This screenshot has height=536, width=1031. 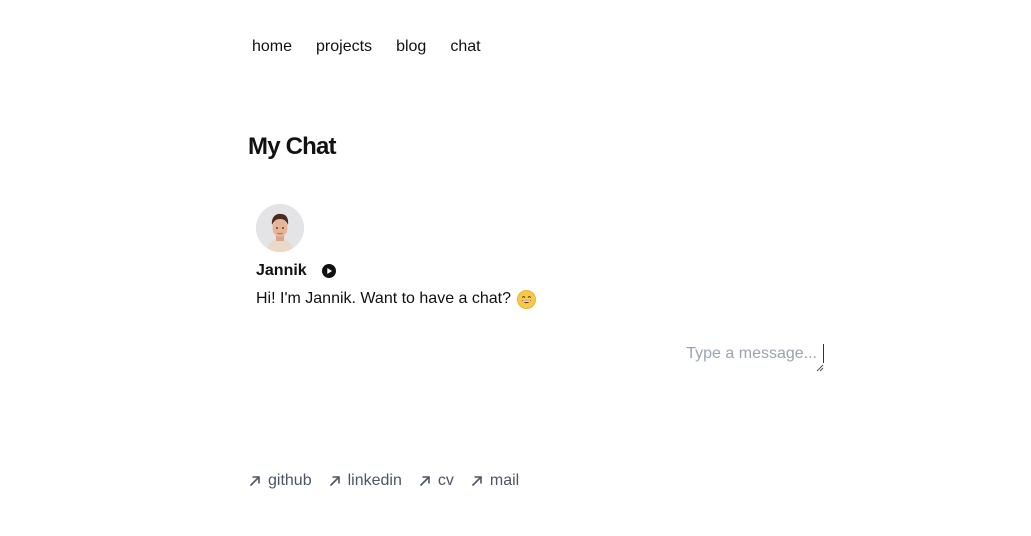 I want to click on footer-links: github linkedin cv mail, so click(x=383, y=481).